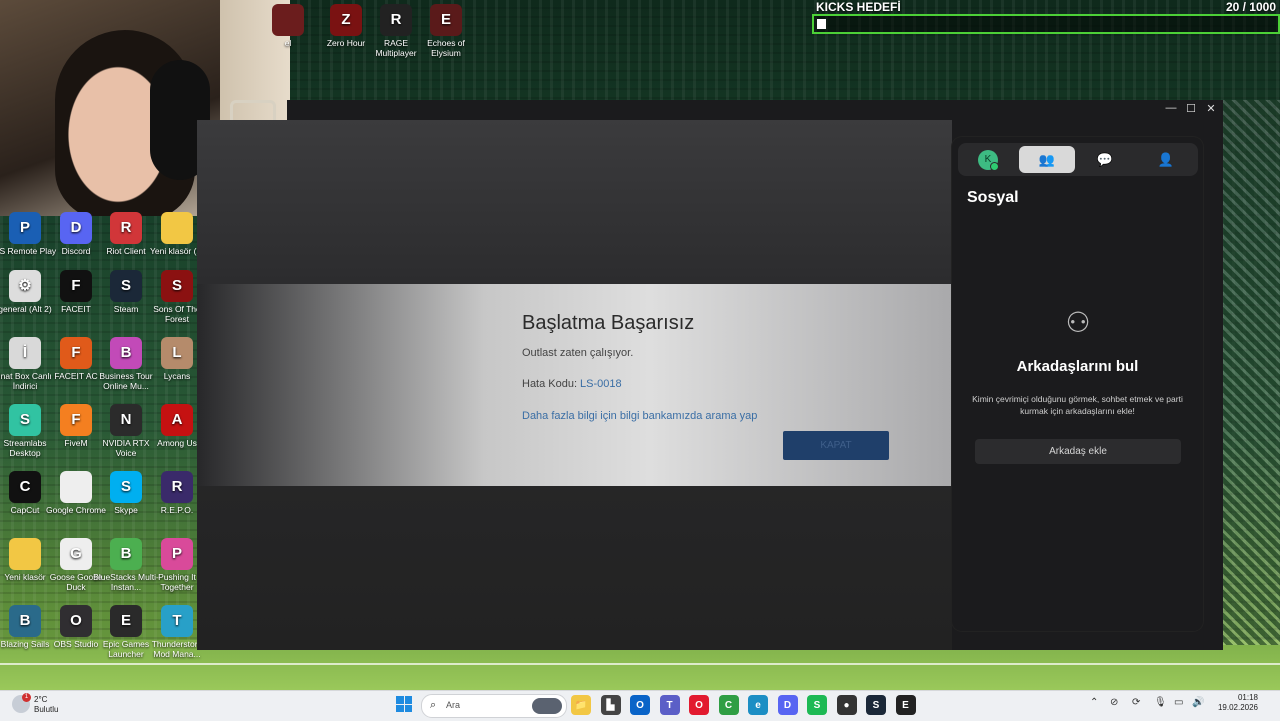 This screenshot has width=1280, height=721. Describe the element at coordinates (1171, 108) in the screenshot. I see `minimize-button: —` at that location.